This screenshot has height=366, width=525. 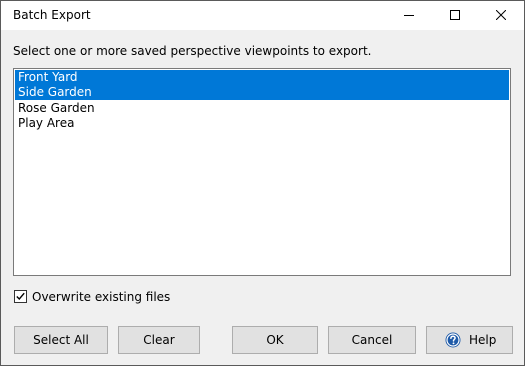 What do you see at coordinates (61, 340) in the screenshot?
I see `select-all-button: Select All` at bounding box center [61, 340].